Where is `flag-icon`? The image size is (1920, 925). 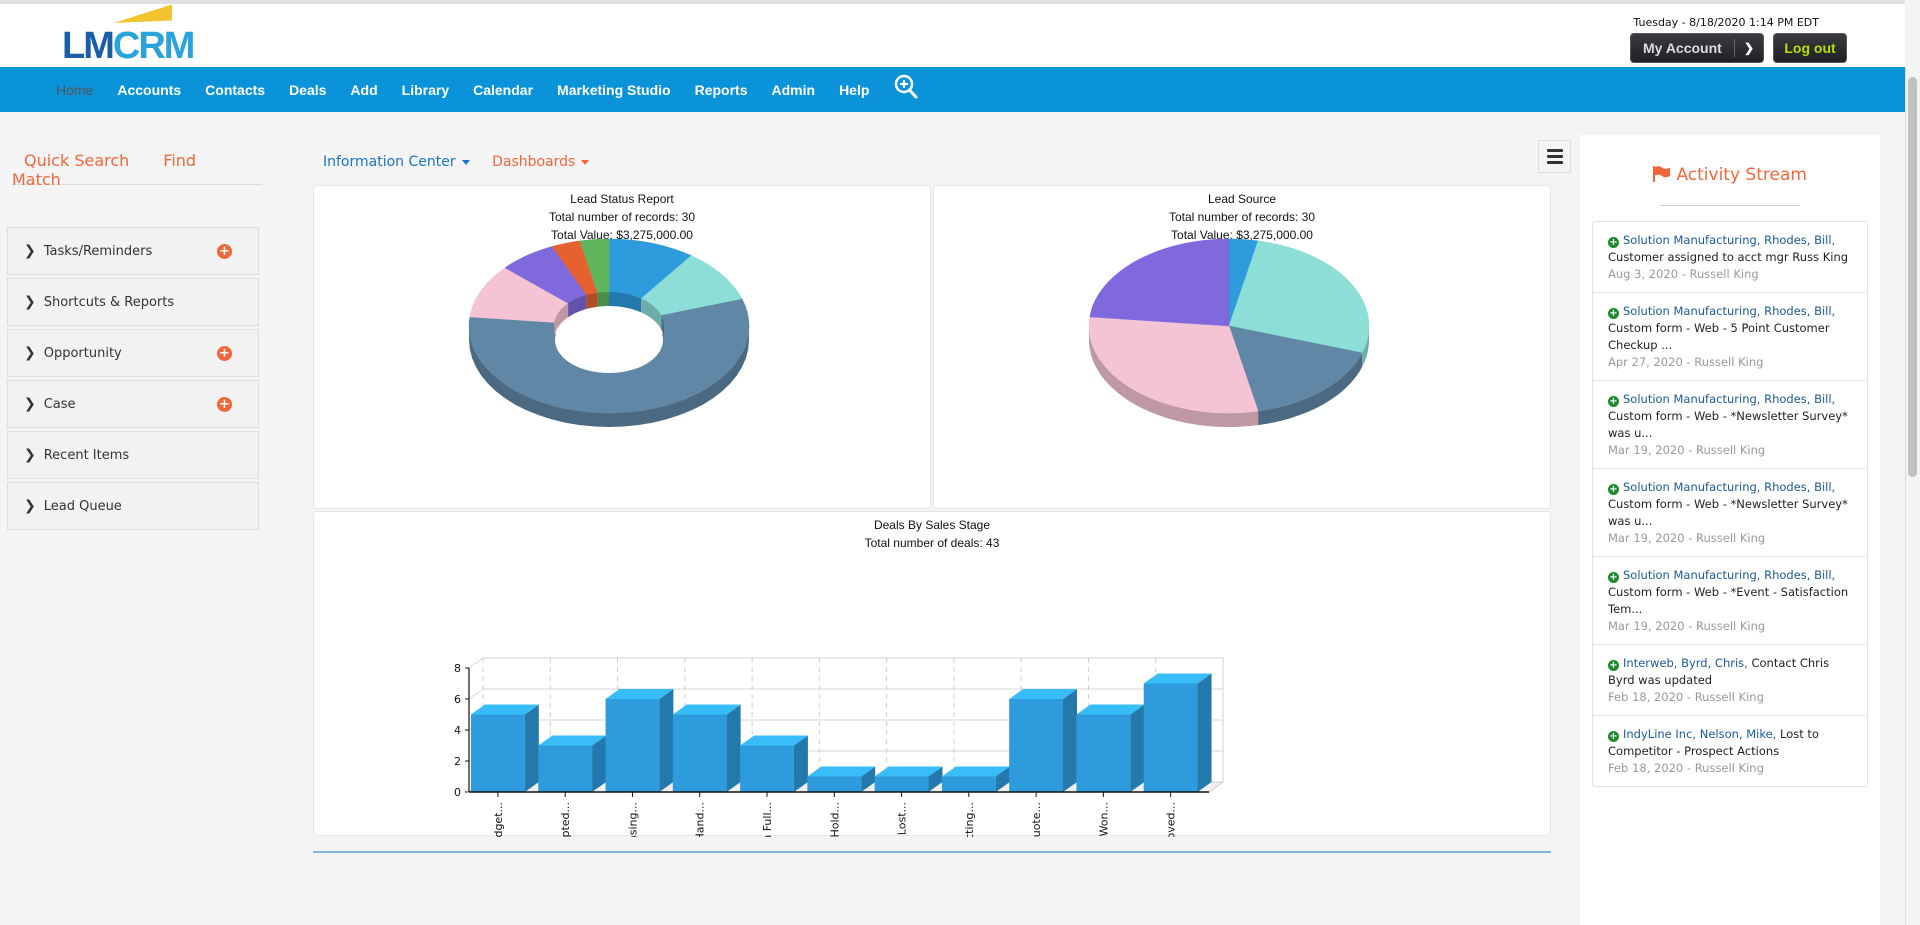 flag-icon is located at coordinates (1662, 175).